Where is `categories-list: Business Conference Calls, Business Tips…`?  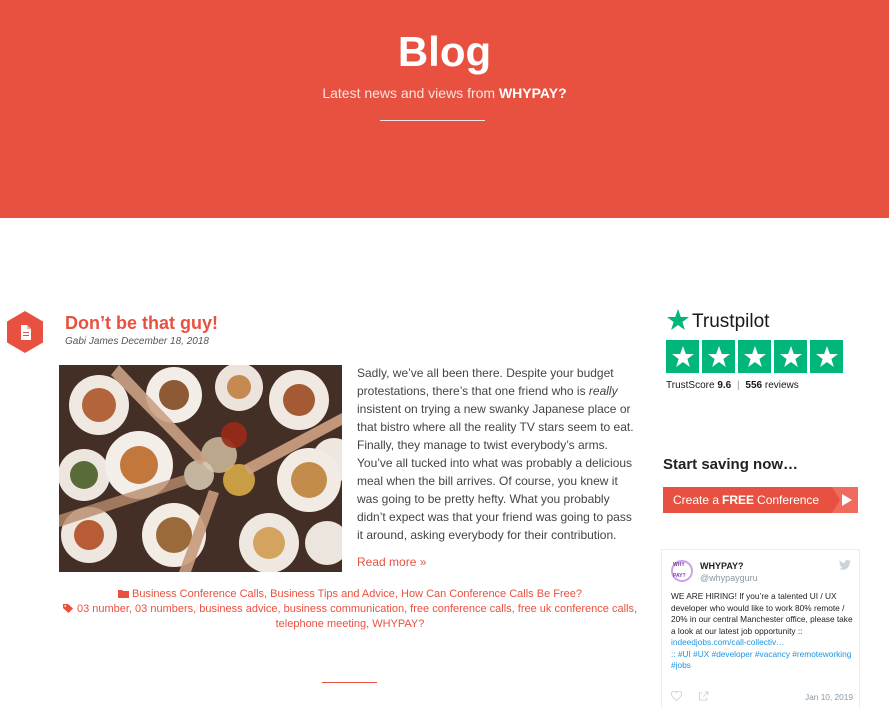
categories-list: Business Conference Calls, Business Tips… is located at coordinates (357, 594).